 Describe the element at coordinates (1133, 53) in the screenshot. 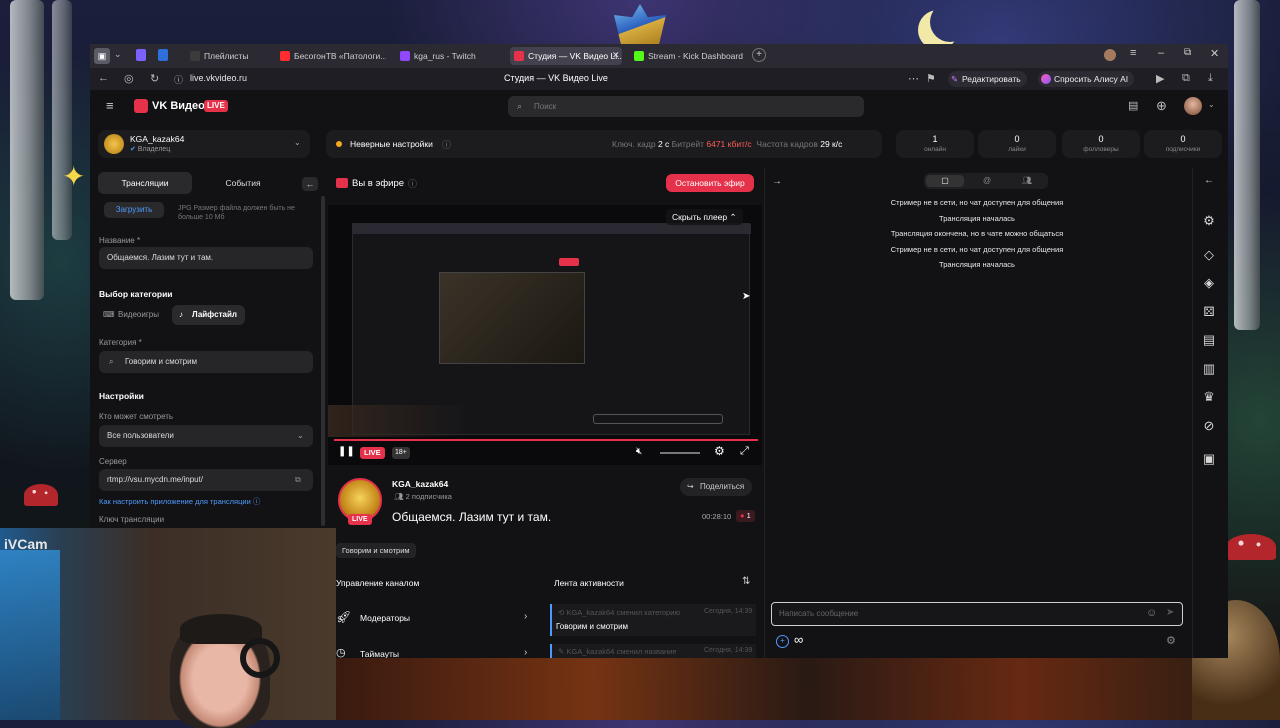

I see `menu-icon: ≡` at that location.